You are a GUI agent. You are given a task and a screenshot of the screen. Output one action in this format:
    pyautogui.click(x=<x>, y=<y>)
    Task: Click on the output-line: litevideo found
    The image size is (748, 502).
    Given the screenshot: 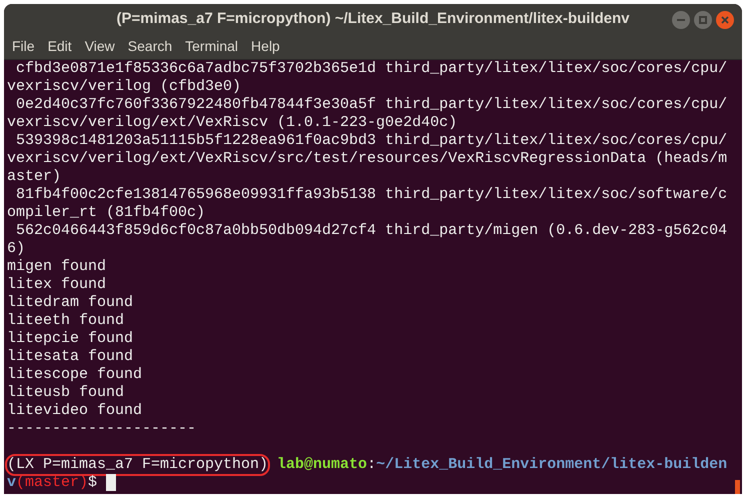 What is the action you would take?
    pyautogui.click(x=74, y=410)
    